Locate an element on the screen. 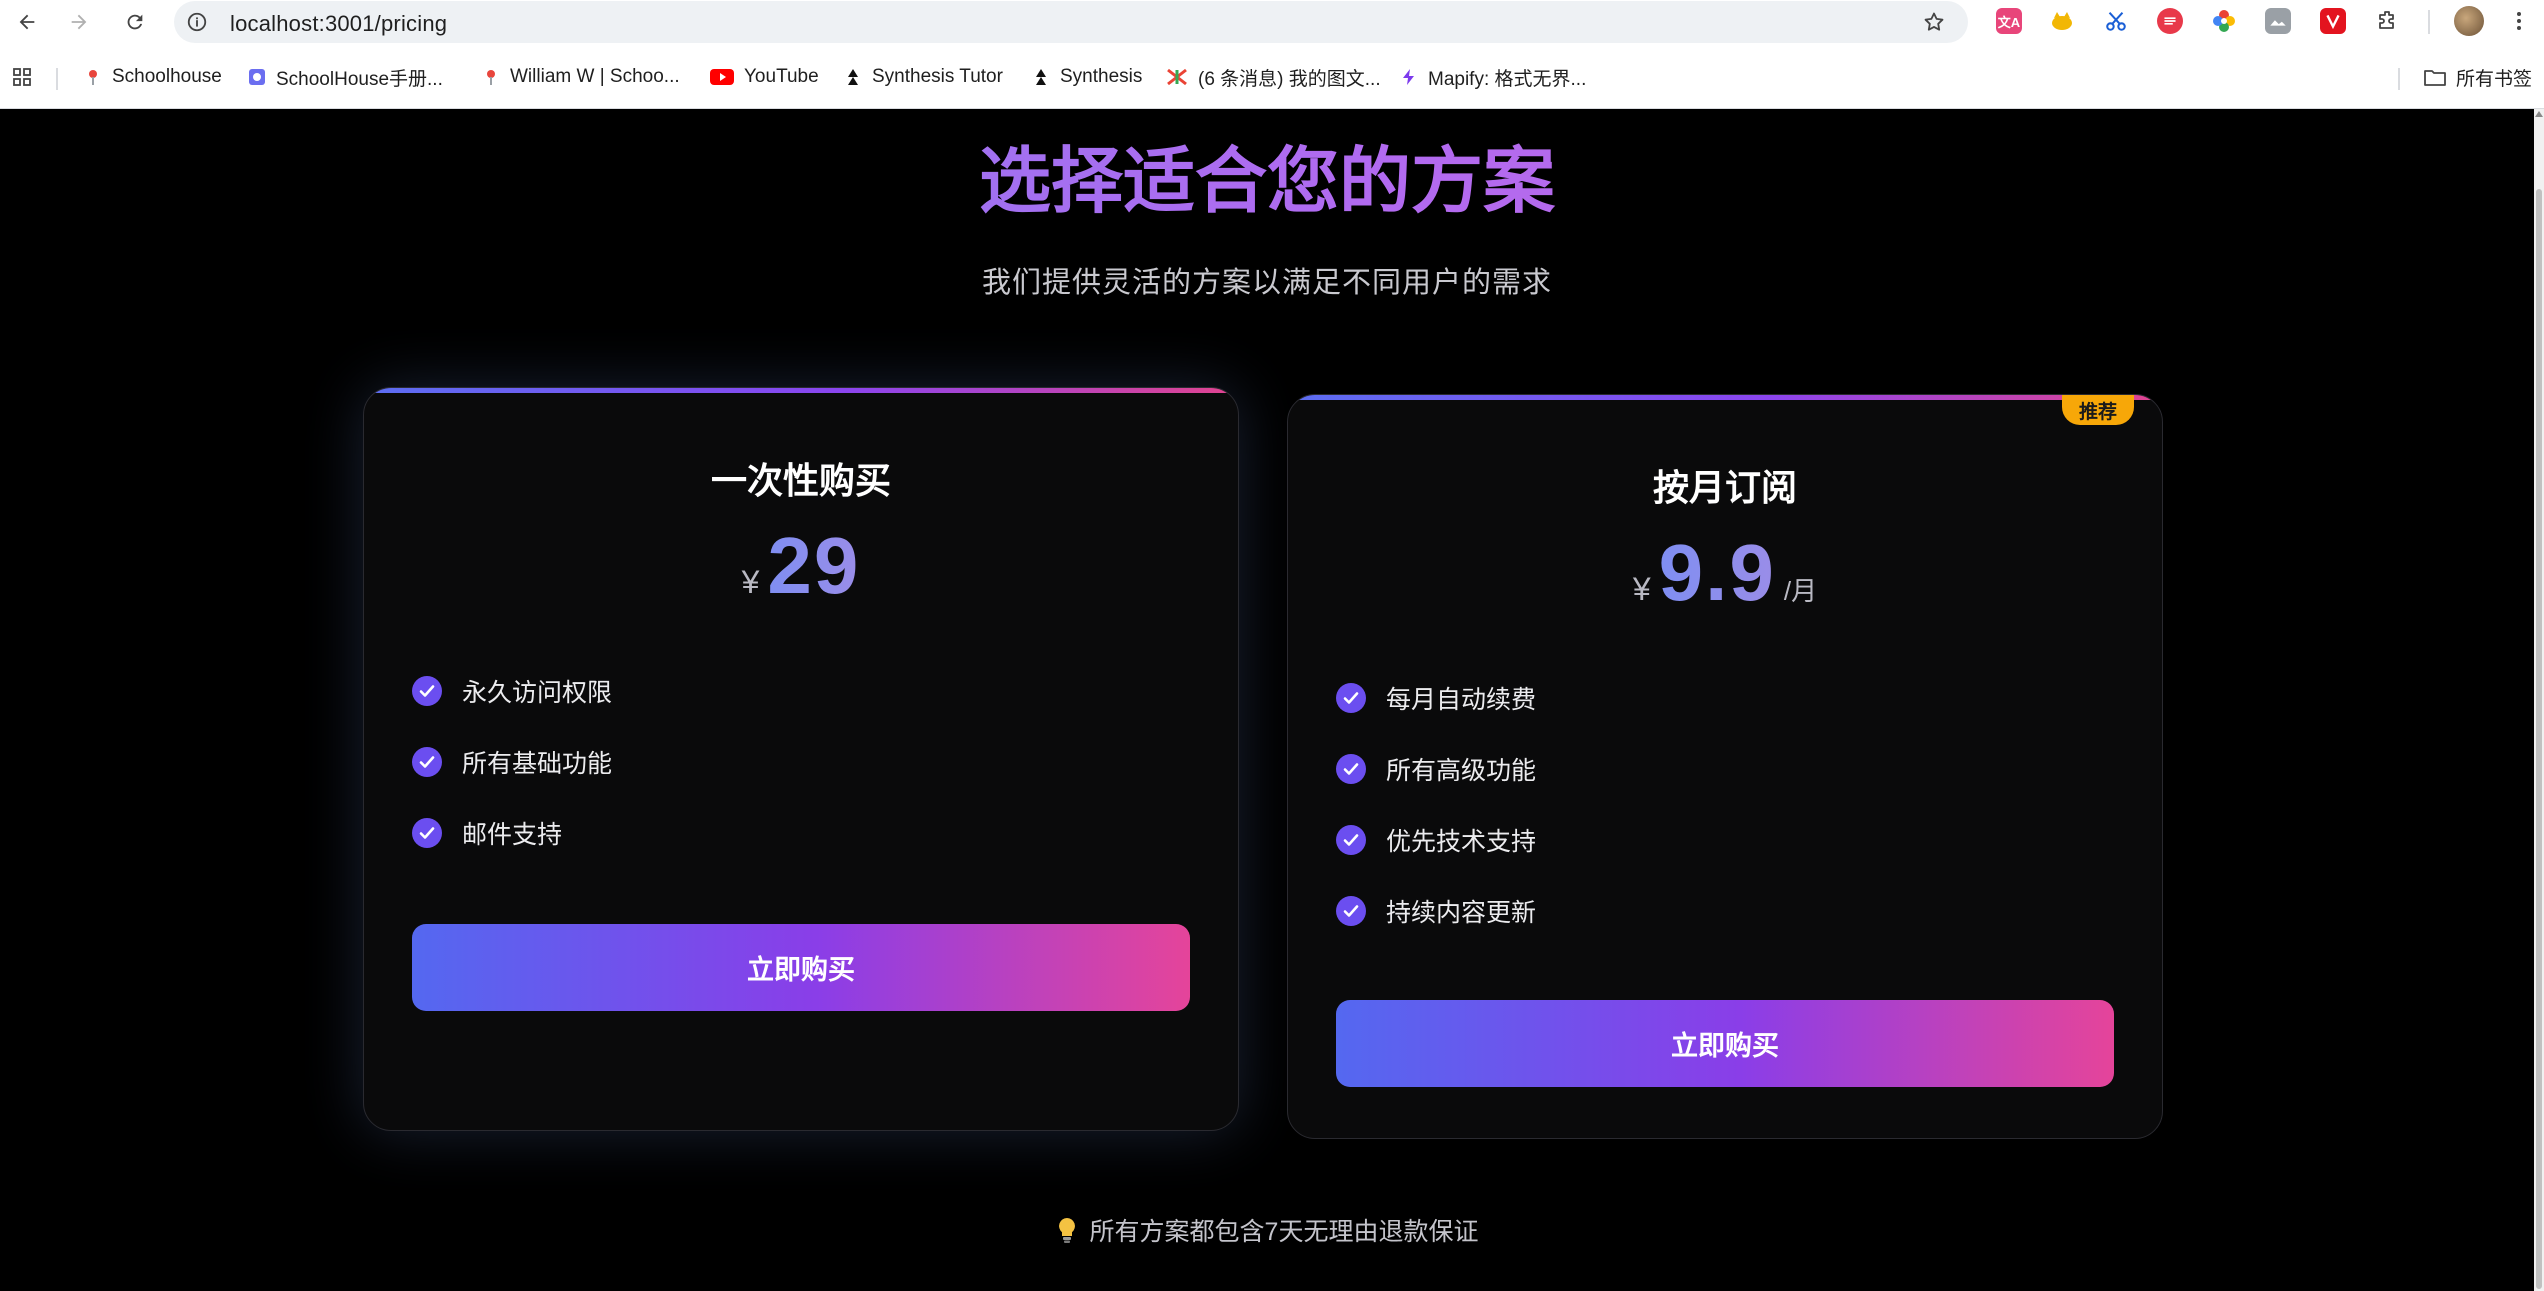 This screenshot has height=1291, width=2544. scissors-icon is located at coordinates (2116, 21).